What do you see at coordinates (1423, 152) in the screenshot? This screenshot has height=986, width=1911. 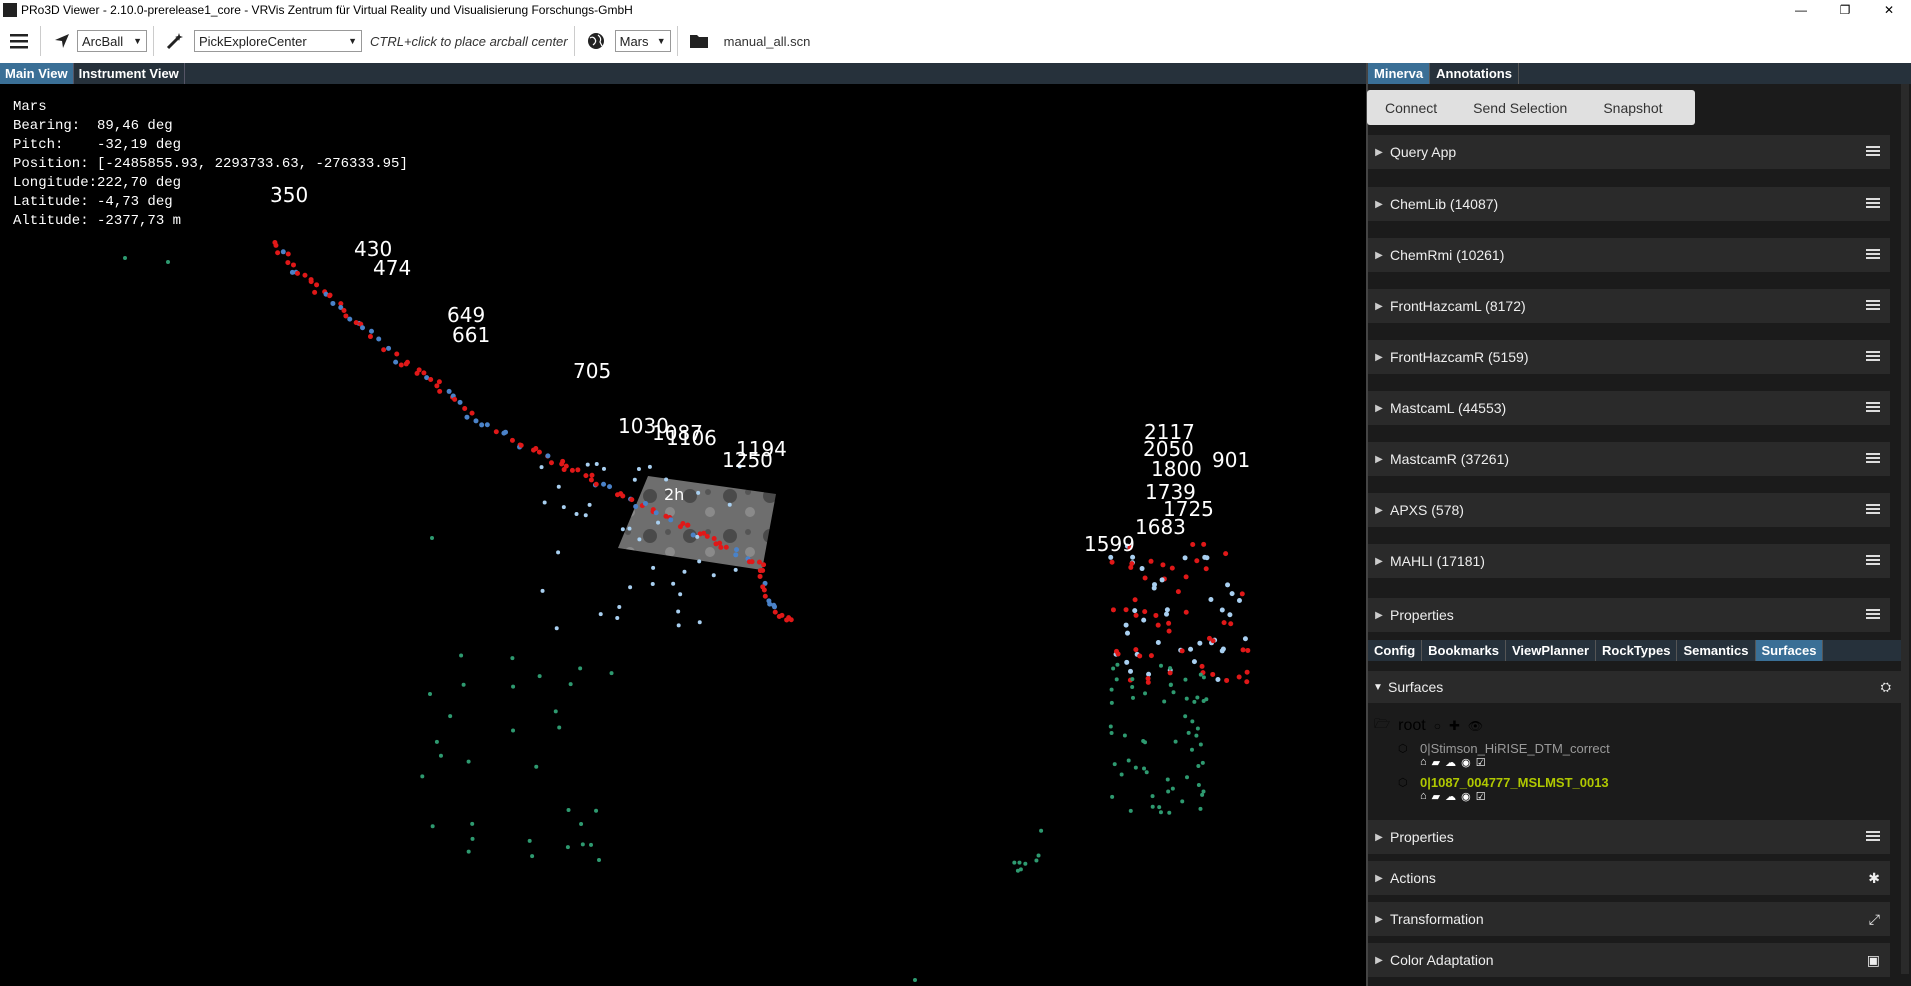 I see `section-label: Query App` at bounding box center [1423, 152].